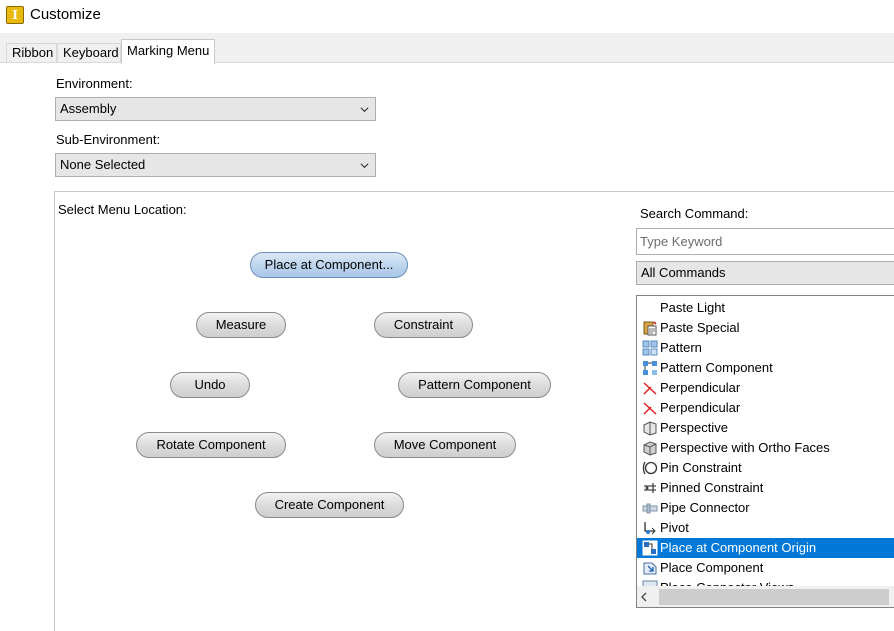  I want to click on menu-slot-south: Create Component, so click(329, 505).